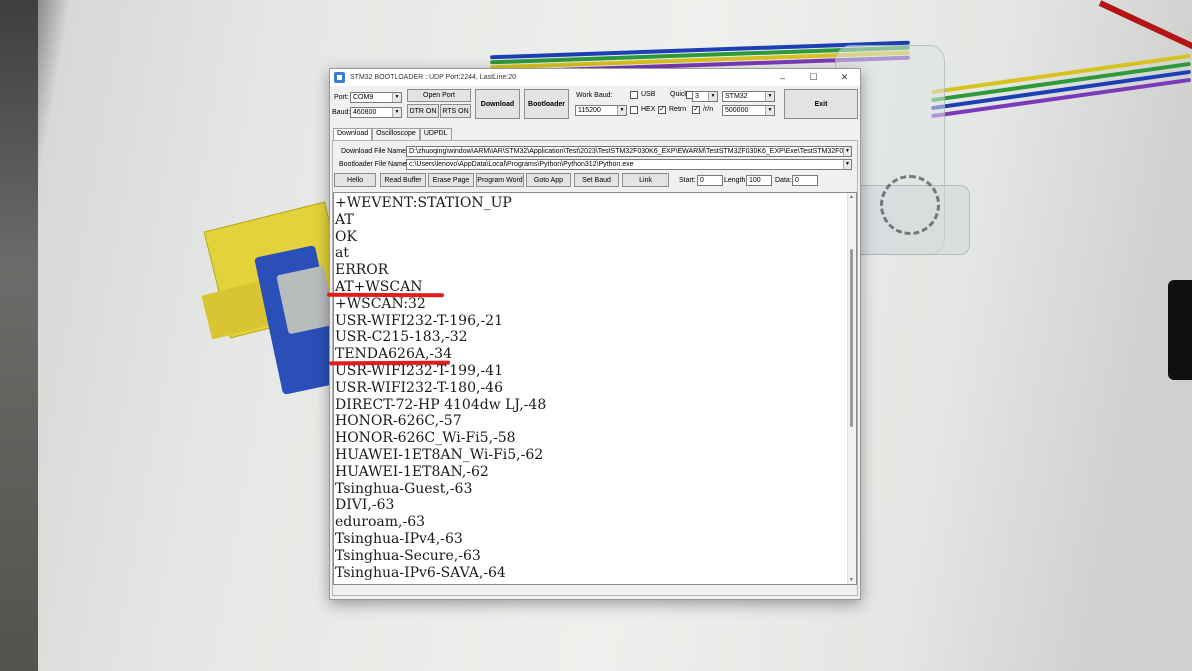 The height and width of the screenshot is (671, 1192). I want to click on baud-value: 460800, so click(365, 112).